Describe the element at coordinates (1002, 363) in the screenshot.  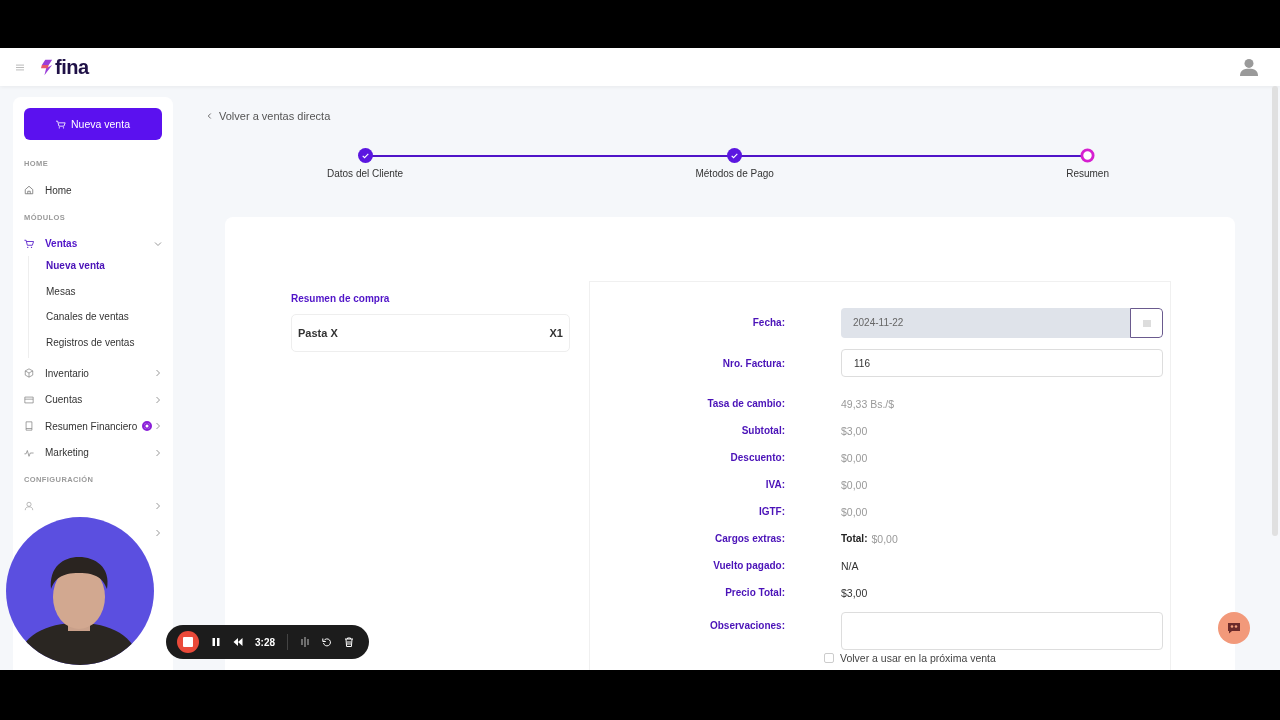
I see `input-field: 116` at that location.